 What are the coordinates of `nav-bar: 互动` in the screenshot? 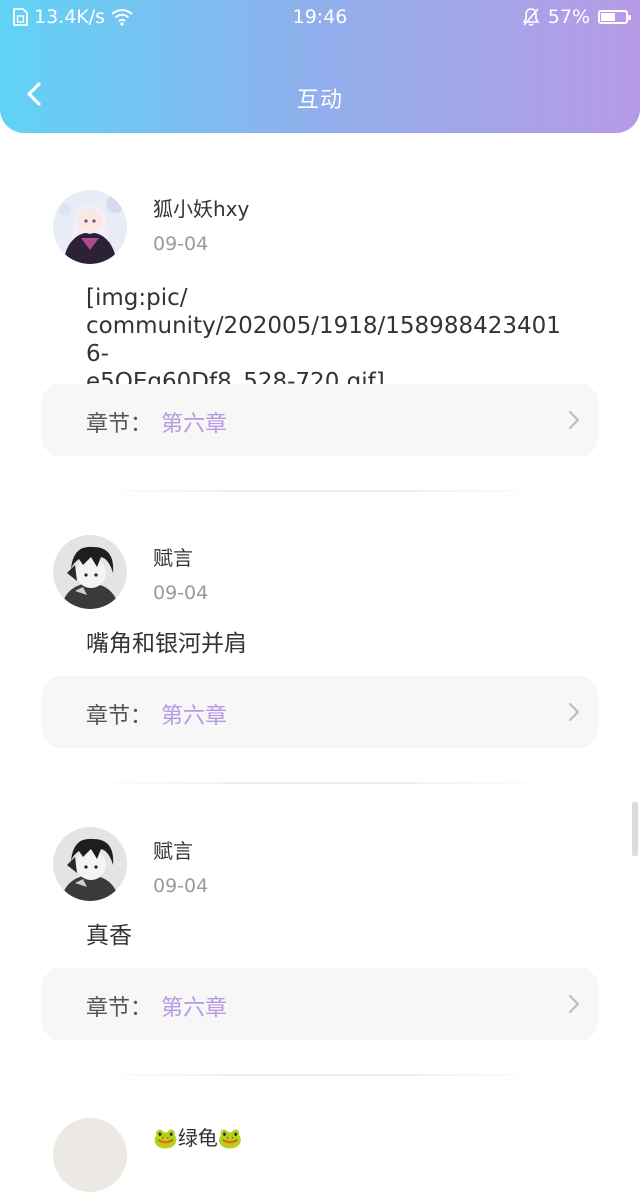 It's located at (320, 96).